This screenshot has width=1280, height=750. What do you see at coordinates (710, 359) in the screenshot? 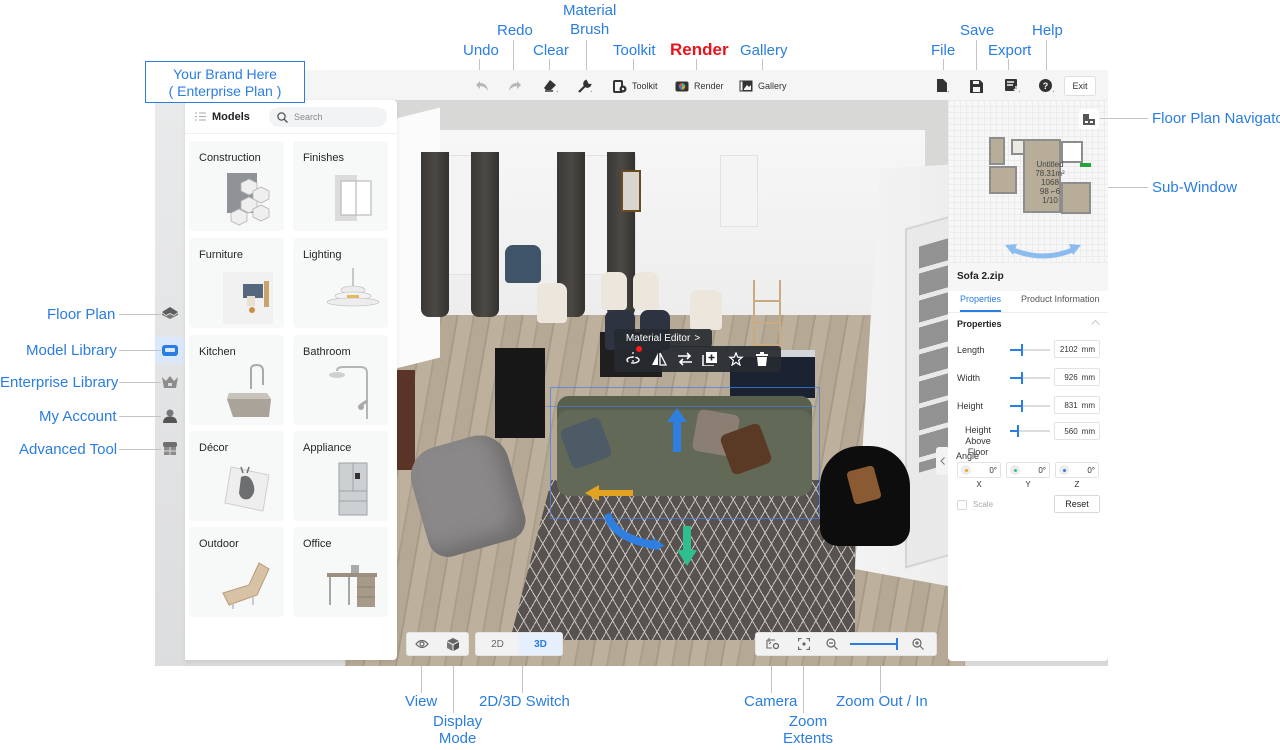
I see `duplicate-tool-button` at bounding box center [710, 359].